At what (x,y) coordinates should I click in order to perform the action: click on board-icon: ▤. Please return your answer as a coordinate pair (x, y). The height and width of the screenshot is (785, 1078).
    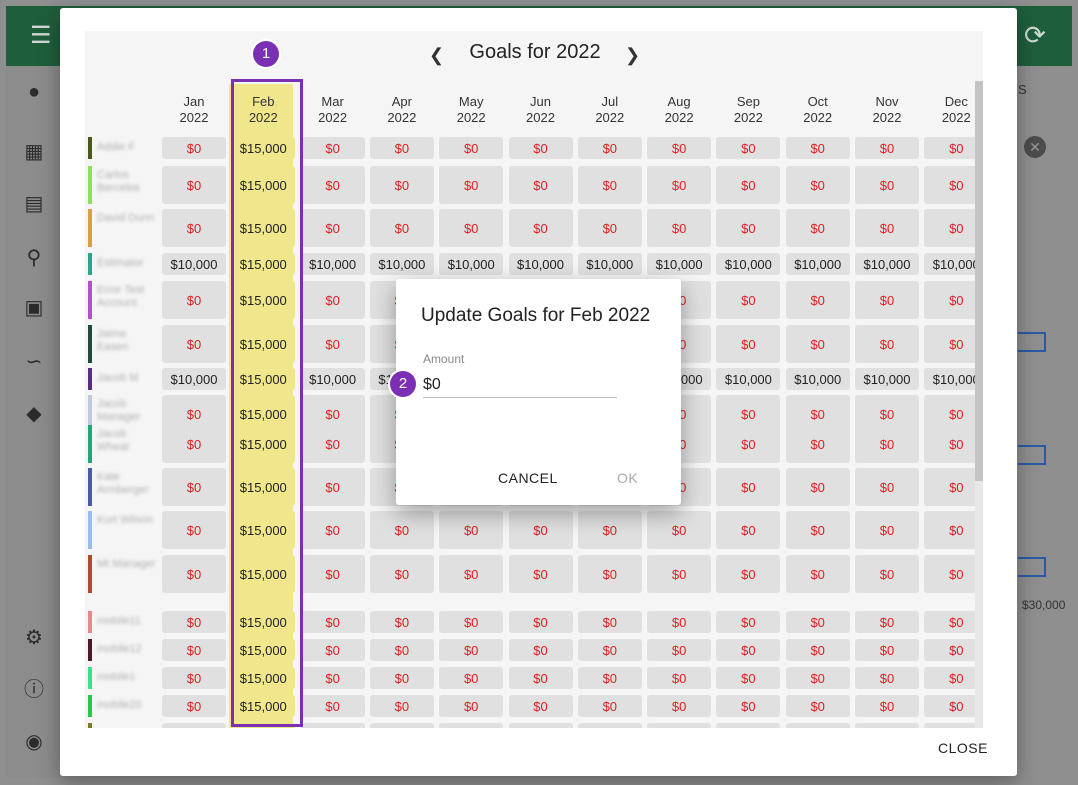
    Looking at the image, I should click on (34, 204).